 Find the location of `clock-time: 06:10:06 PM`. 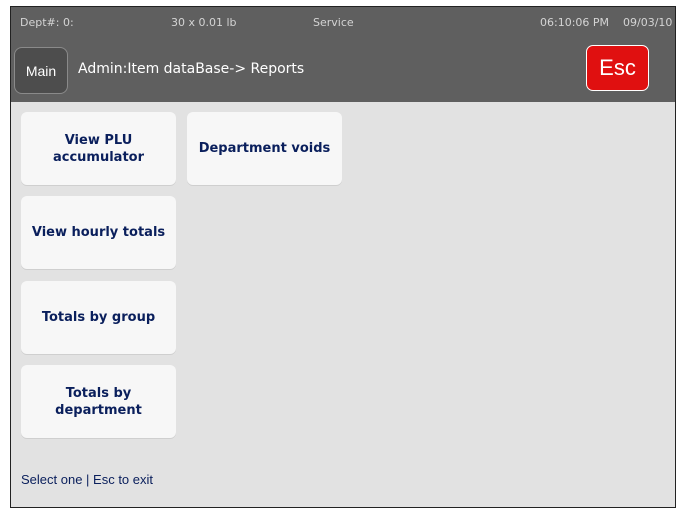

clock-time: 06:10:06 PM is located at coordinates (575, 22).